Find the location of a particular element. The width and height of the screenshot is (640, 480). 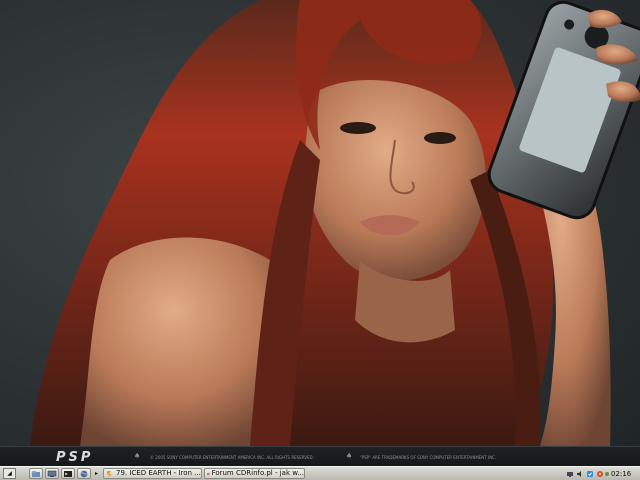

taskbar-clock: 02:16 is located at coordinates (625, 473).